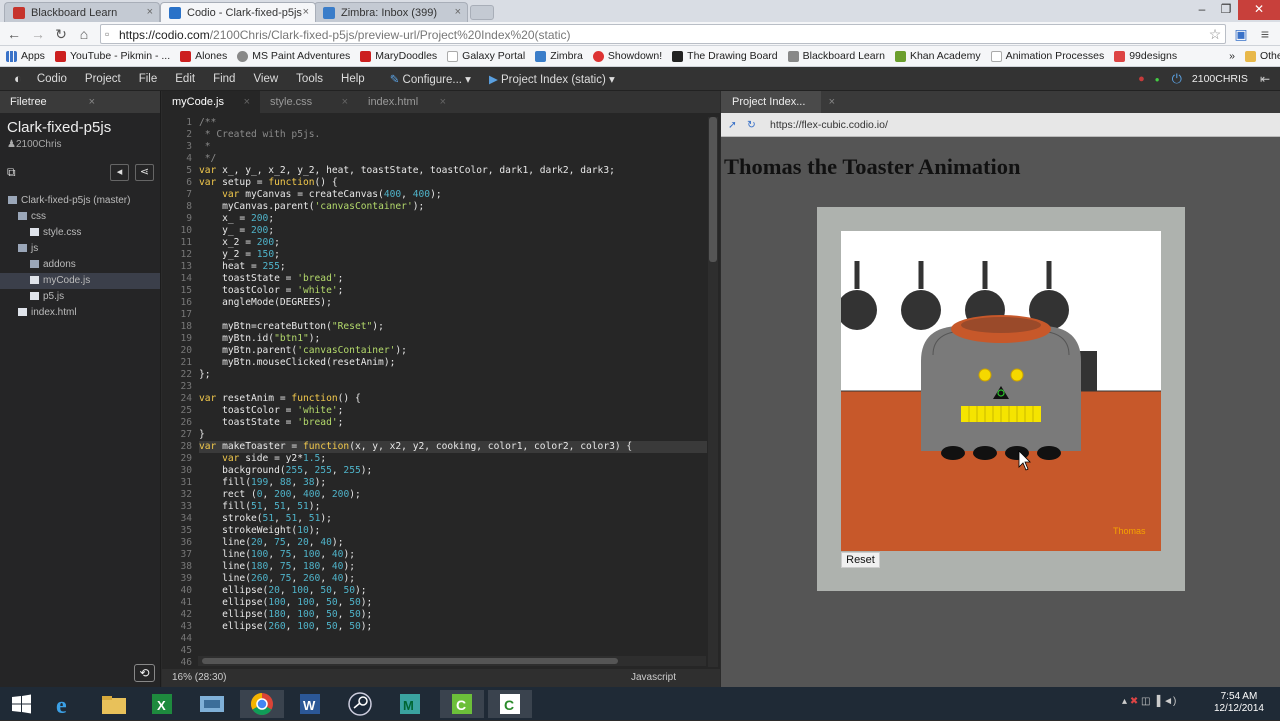 The width and height of the screenshot is (1280, 721). I want to click on code-line: /**, so click(453, 123).